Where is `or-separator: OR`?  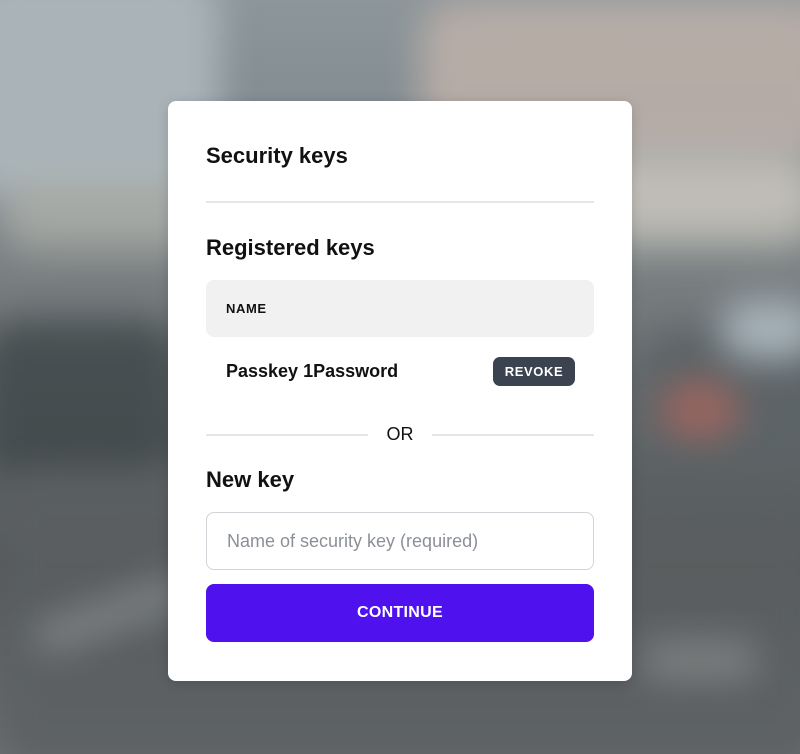 or-separator: OR is located at coordinates (400, 435).